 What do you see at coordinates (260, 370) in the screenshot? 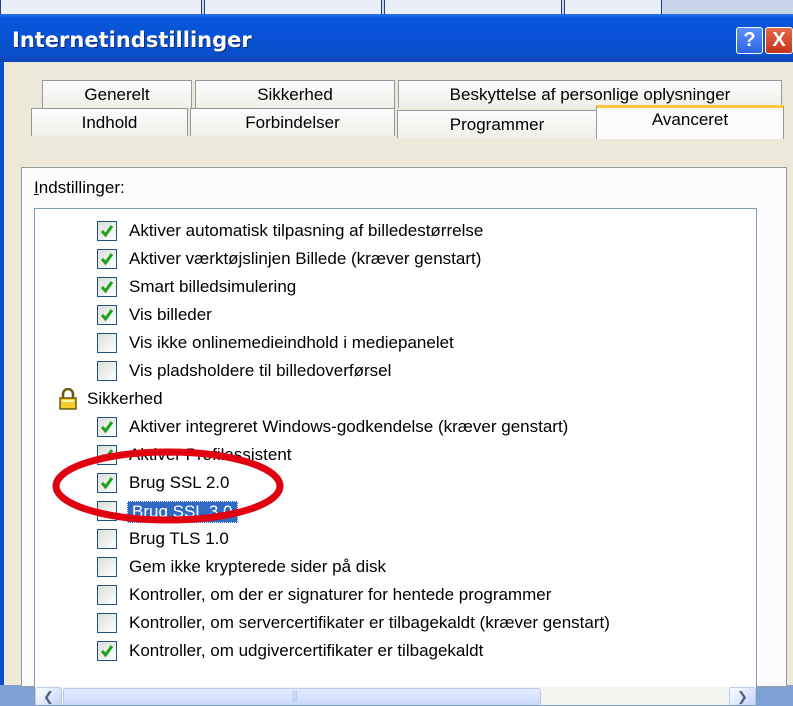
I see `setting-label: Vis pladsholdere til billedoverførsel` at bounding box center [260, 370].